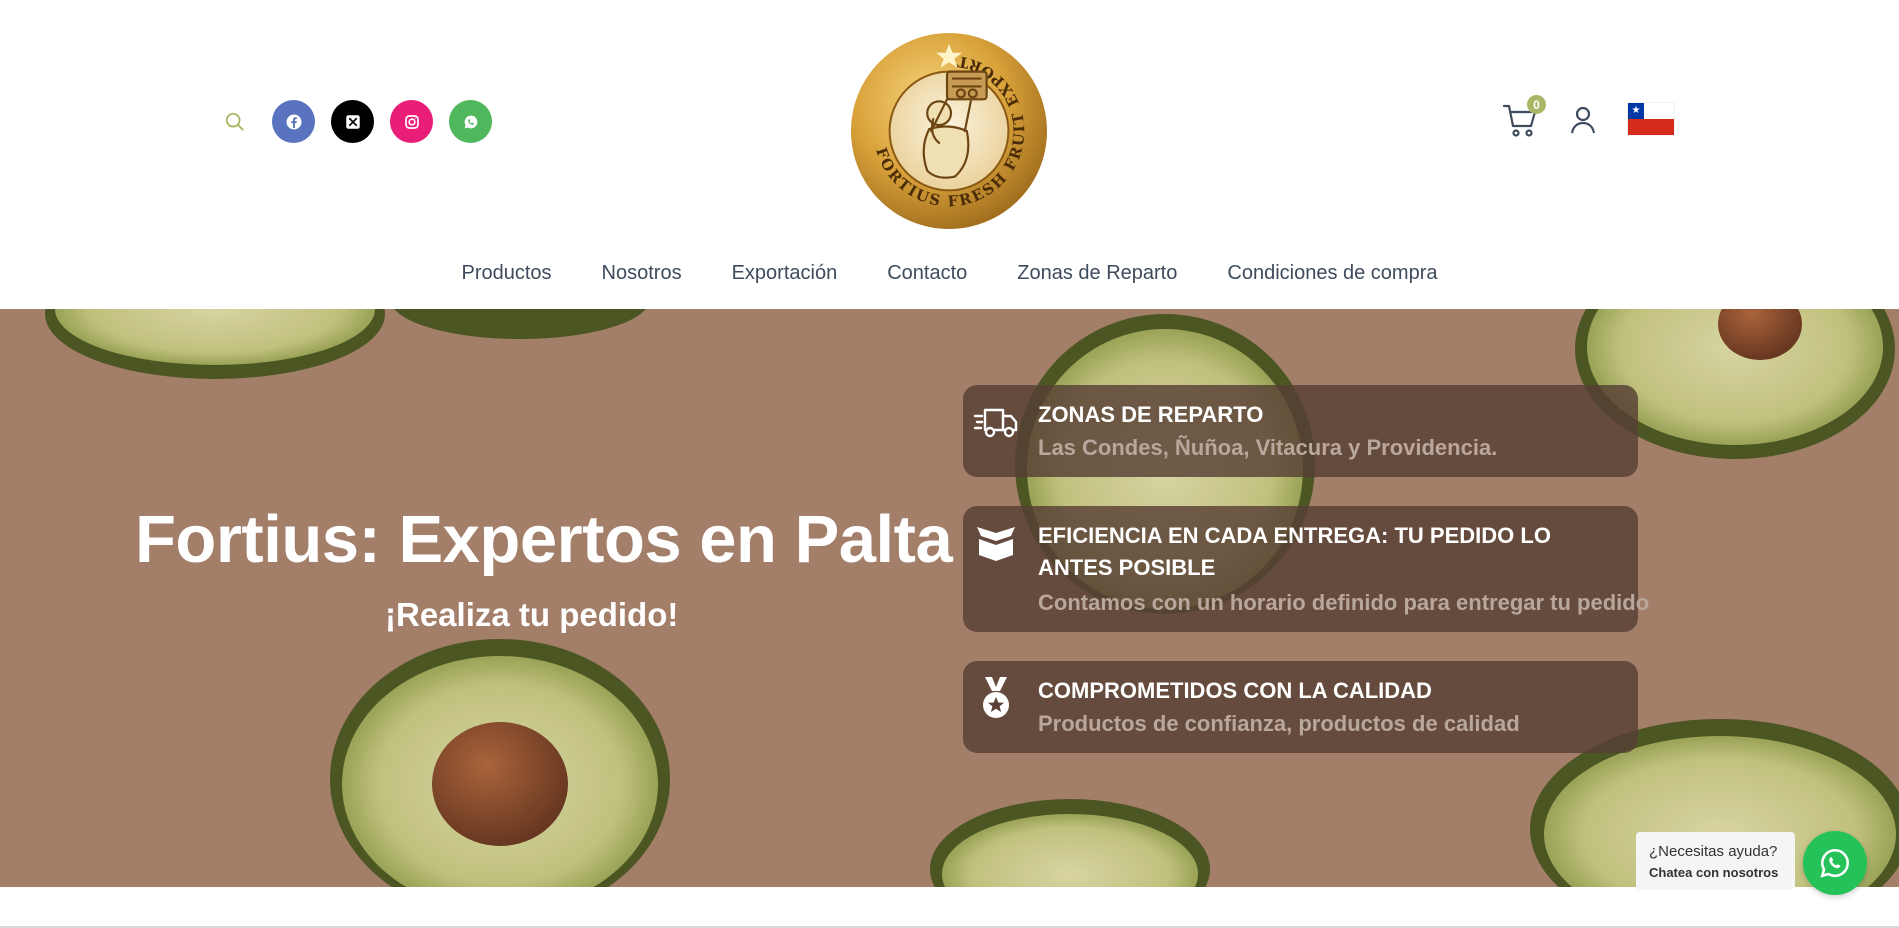 The height and width of the screenshot is (928, 1899). What do you see at coordinates (996, 422) in the screenshot?
I see `delivery-truck-icon` at bounding box center [996, 422].